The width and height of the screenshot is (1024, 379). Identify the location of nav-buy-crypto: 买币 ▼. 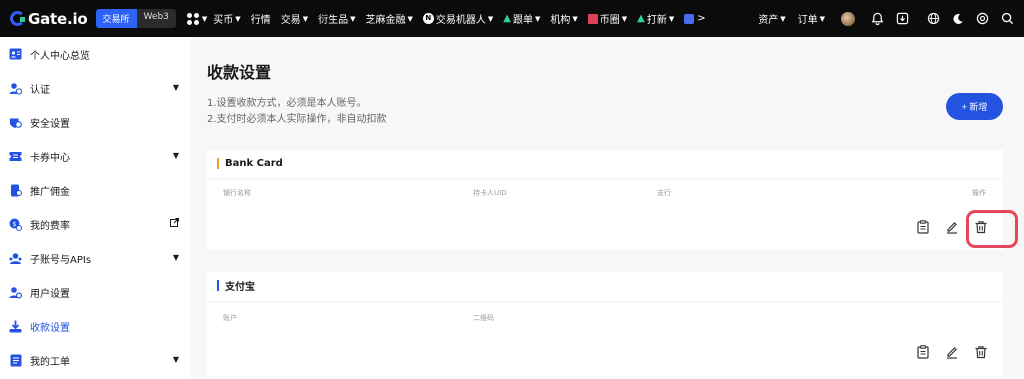
(226, 19).